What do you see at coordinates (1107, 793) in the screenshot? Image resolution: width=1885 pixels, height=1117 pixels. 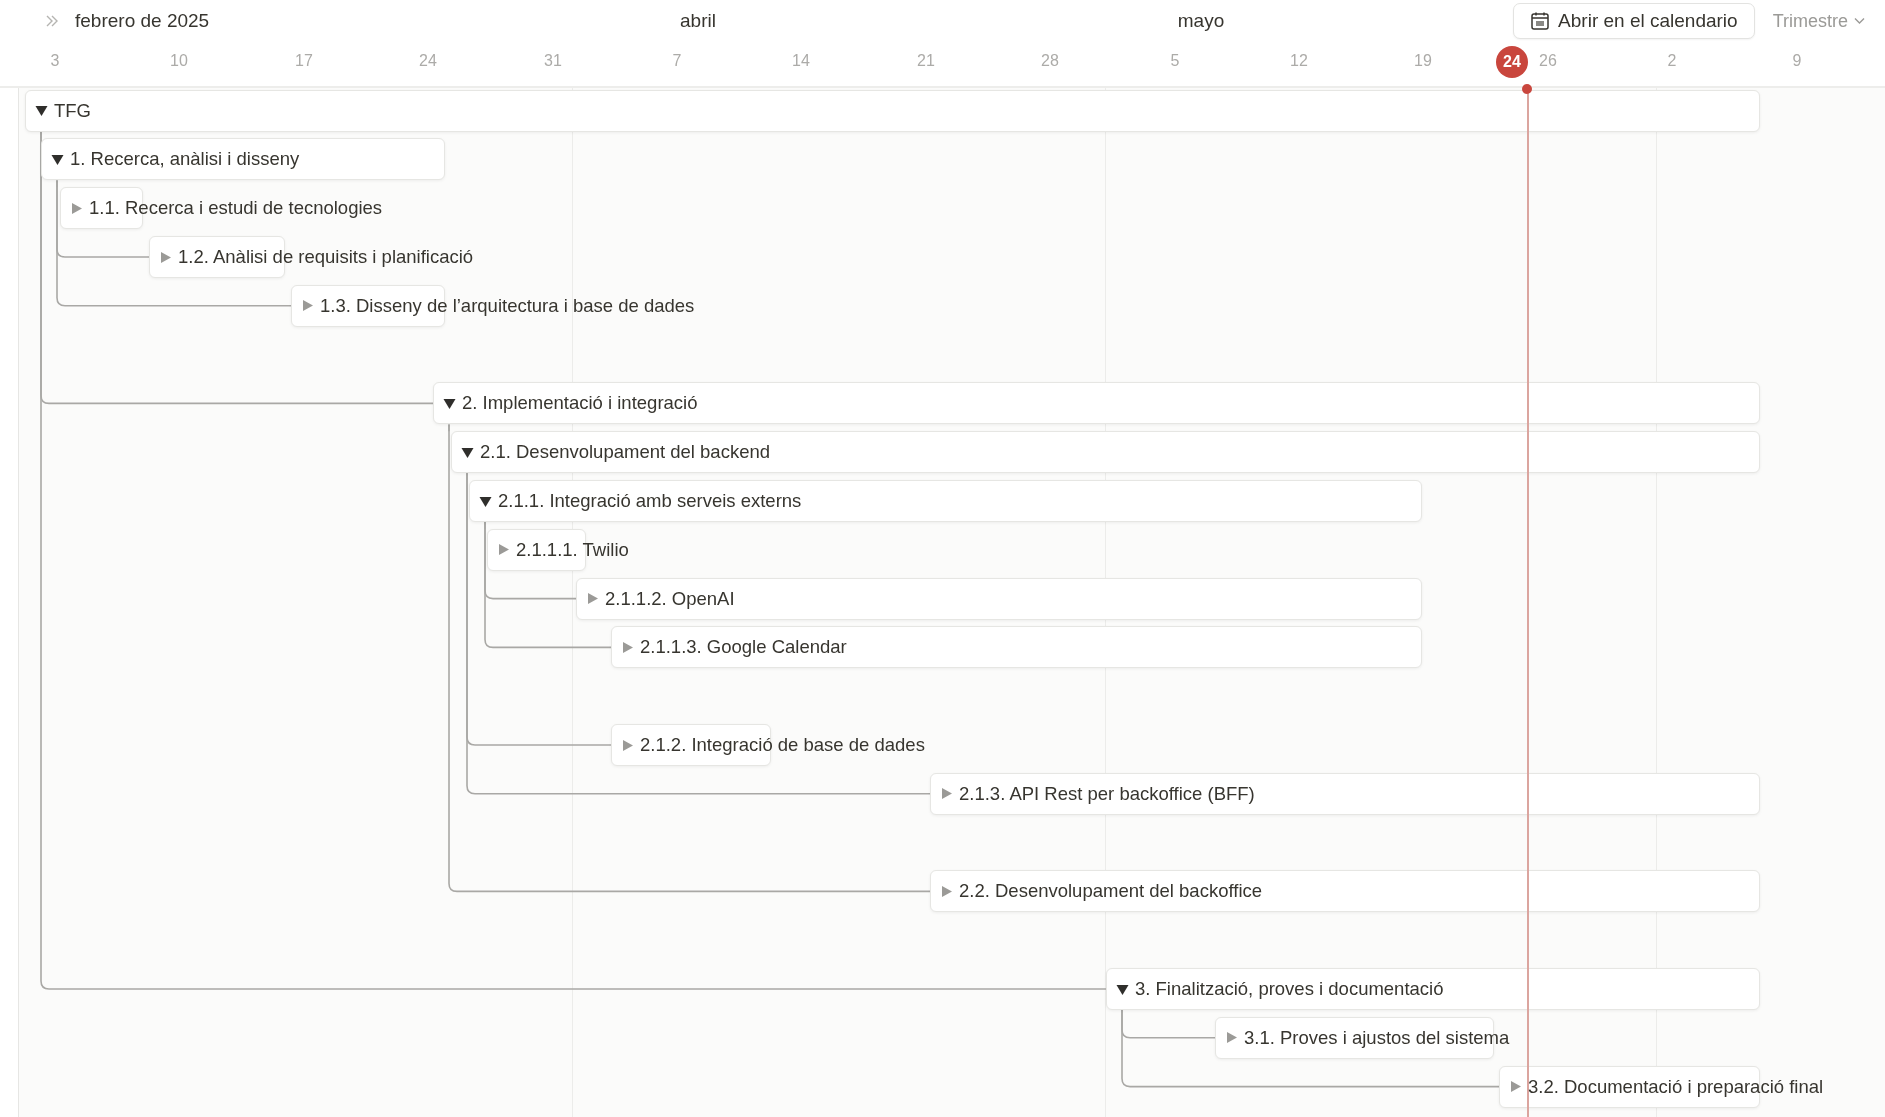 I see `task-title: 2.1.3. API Rest per backoffice (BFF)` at bounding box center [1107, 793].